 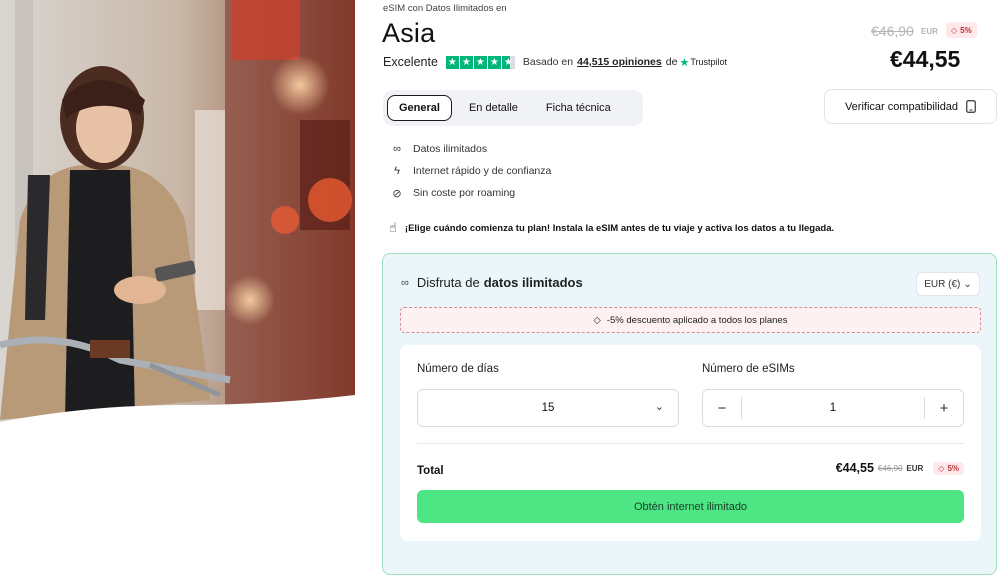 I want to click on rating-word: Excelente, so click(x=410, y=62).